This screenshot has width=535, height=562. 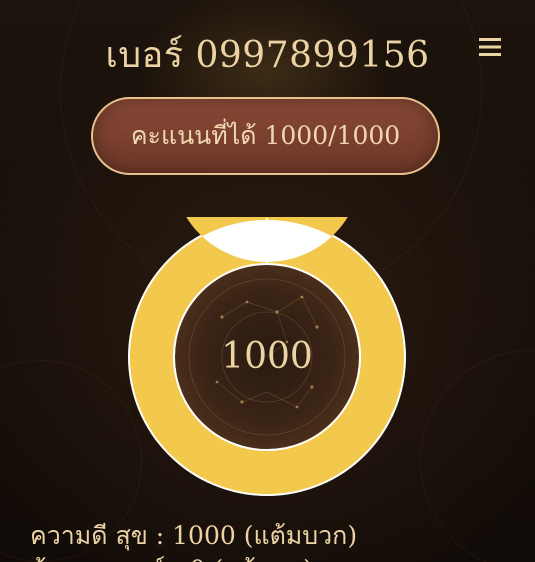 I want to click on gauge-center-value: 1000, so click(x=267, y=356).